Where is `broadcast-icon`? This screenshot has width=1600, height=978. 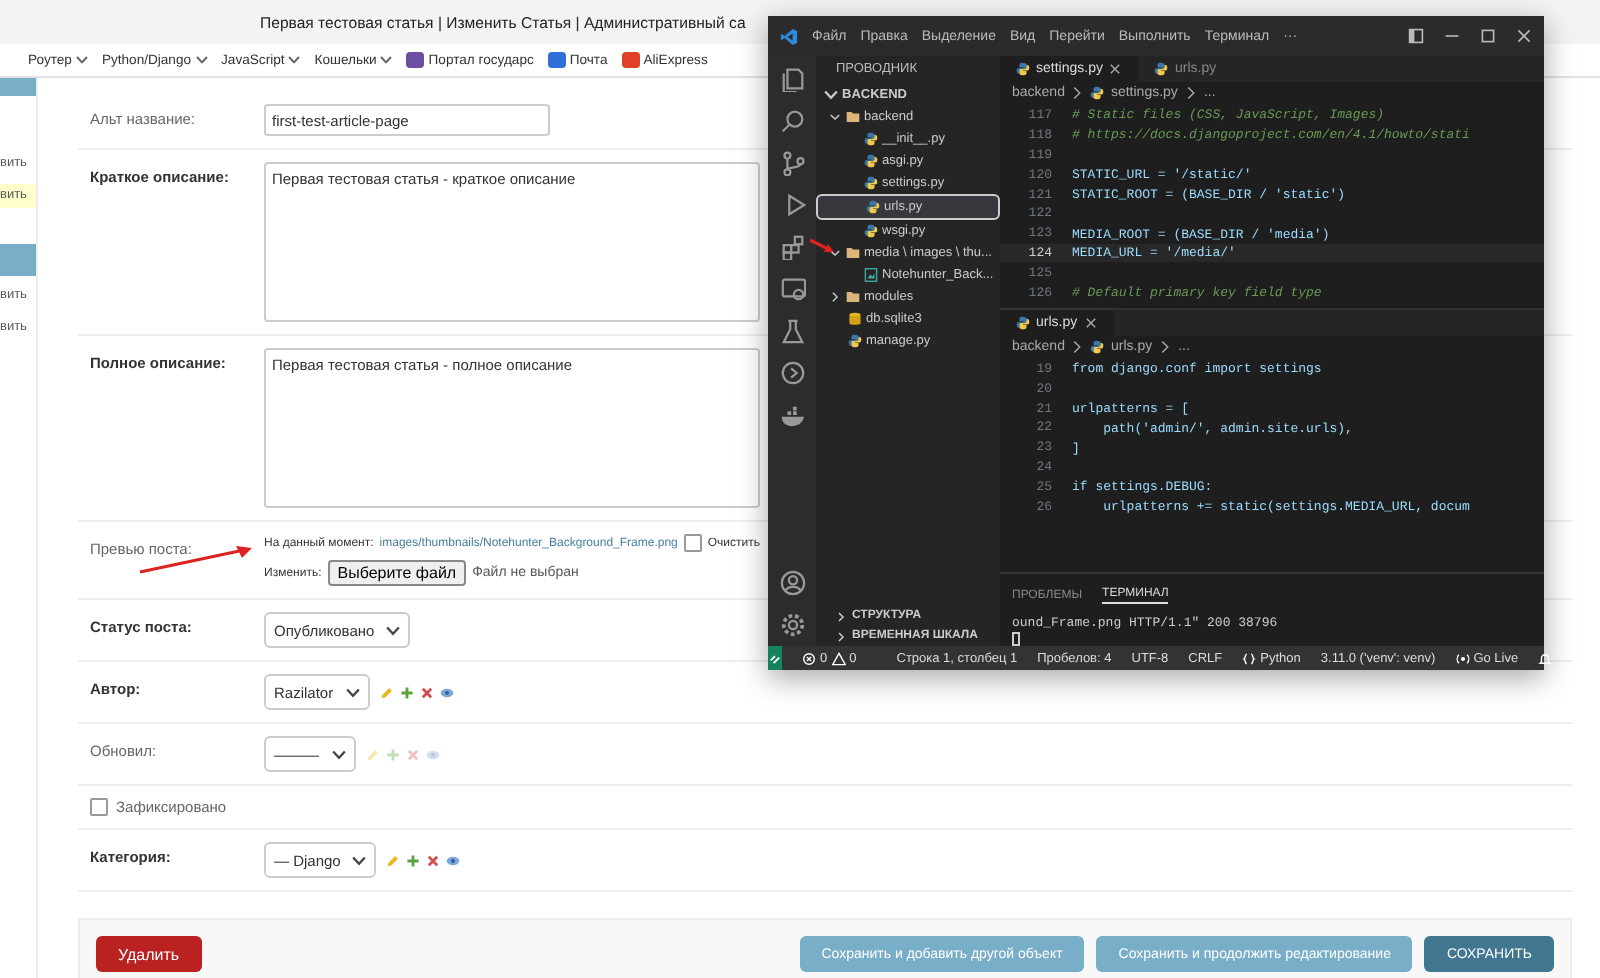 broadcast-icon is located at coordinates (1462, 658).